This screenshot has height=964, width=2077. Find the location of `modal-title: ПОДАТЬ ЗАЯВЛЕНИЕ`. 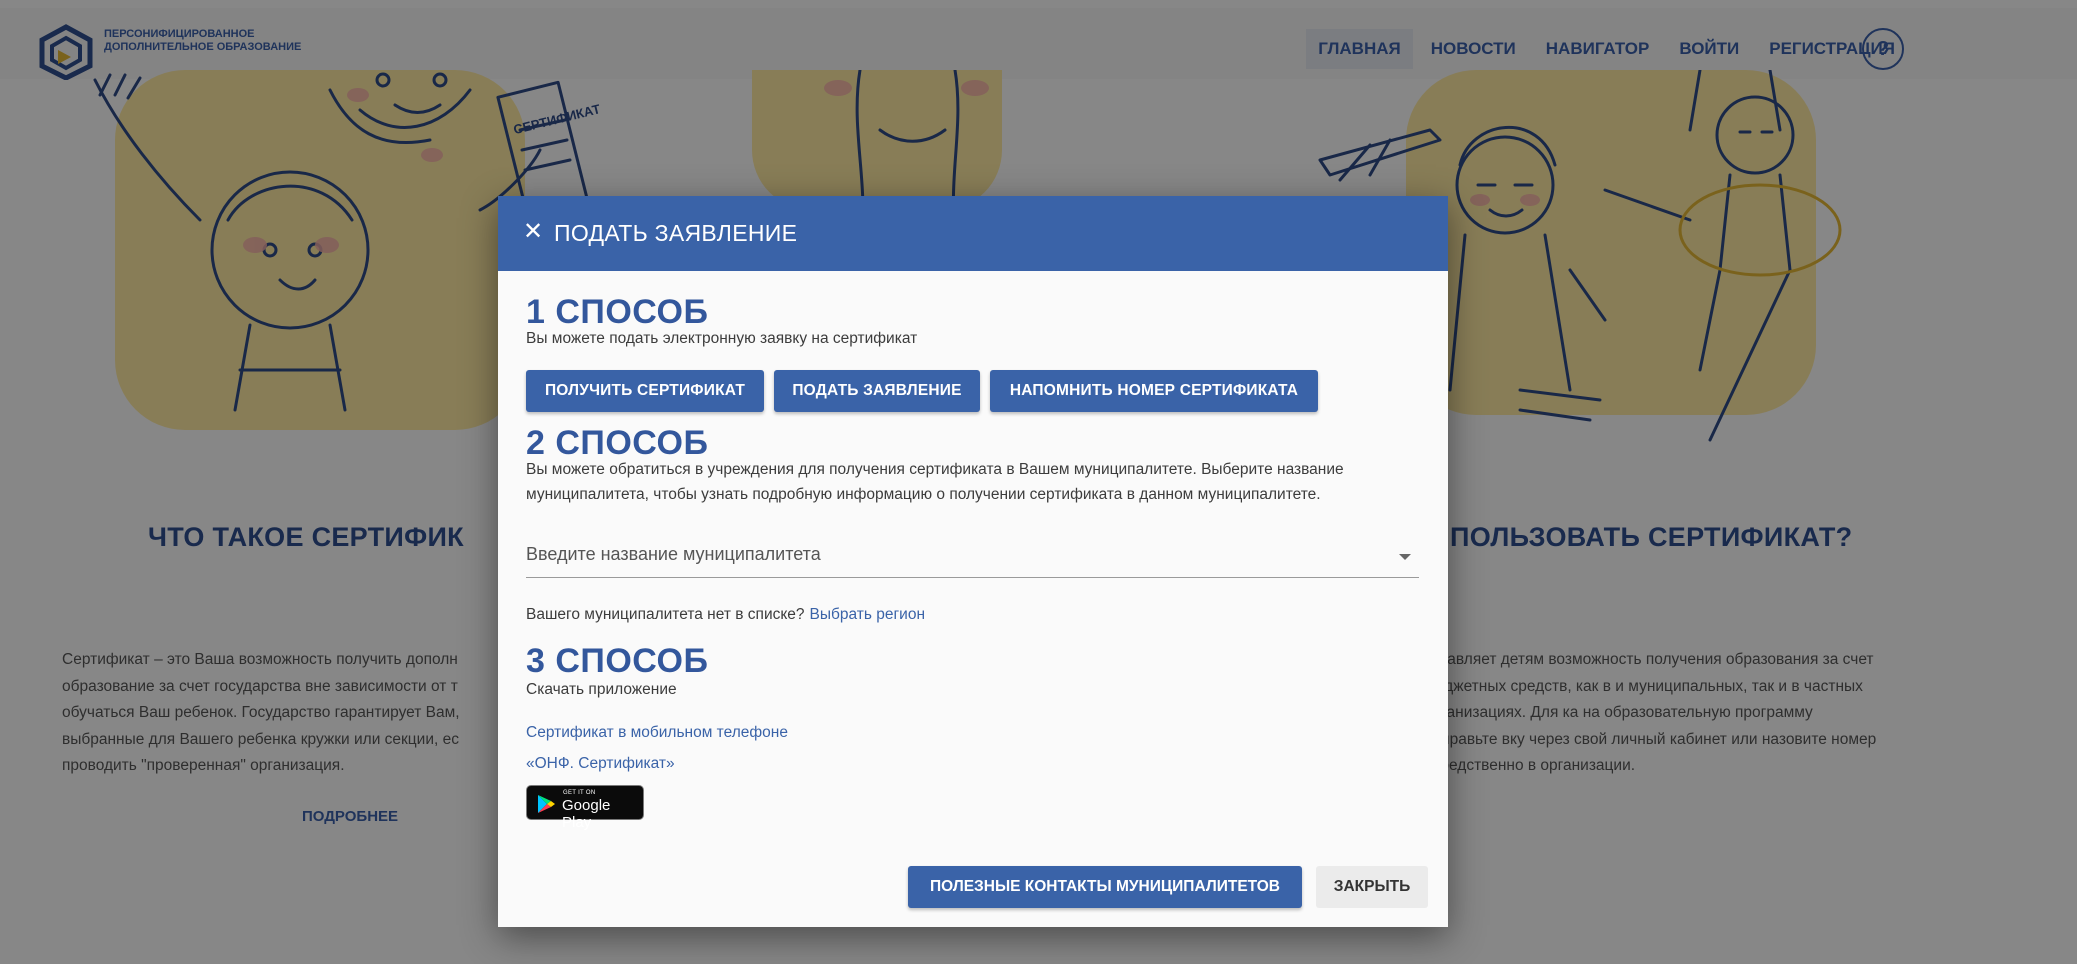

modal-title: ПОДАТЬ ЗАЯВЛЕНИЕ is located at coordinates (676, 233).